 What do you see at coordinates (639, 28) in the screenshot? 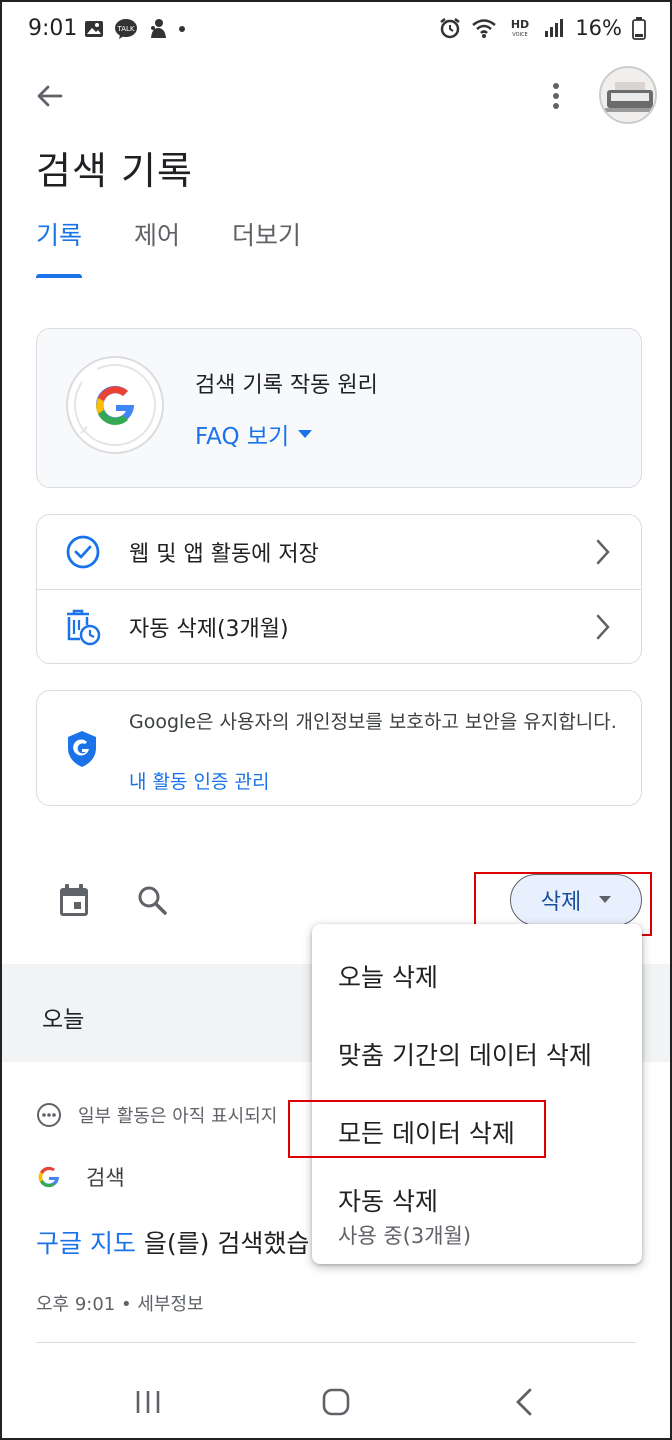
I see `battery-icon` at bounding box center [639, 28].